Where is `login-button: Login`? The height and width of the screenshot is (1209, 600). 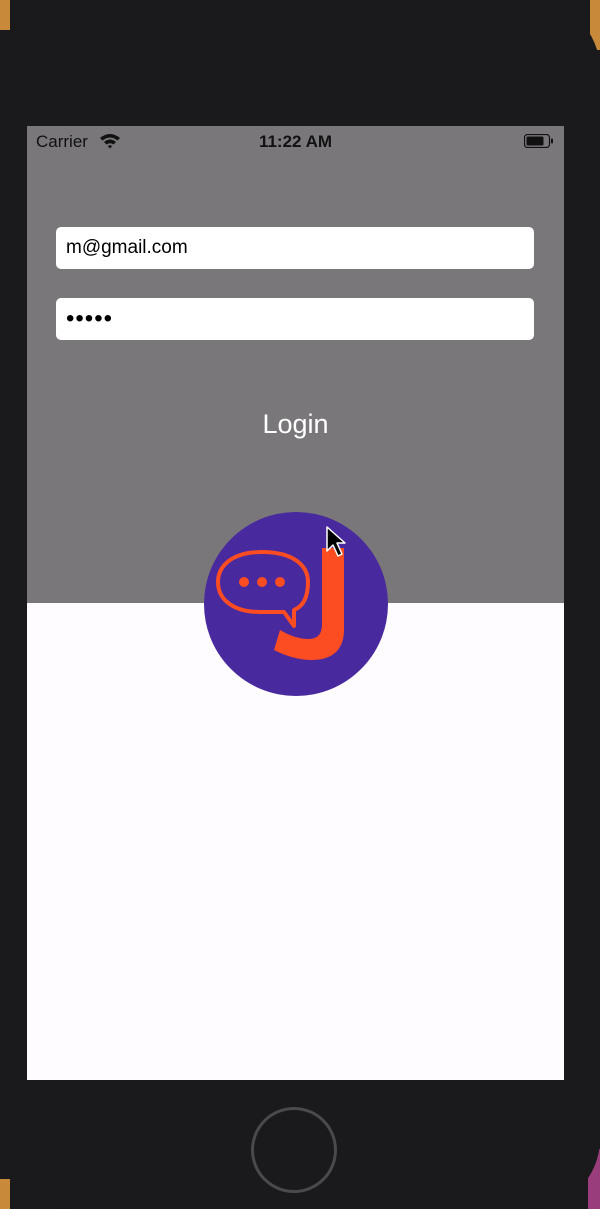 login-button: Login is located at coordinates (295, 424).